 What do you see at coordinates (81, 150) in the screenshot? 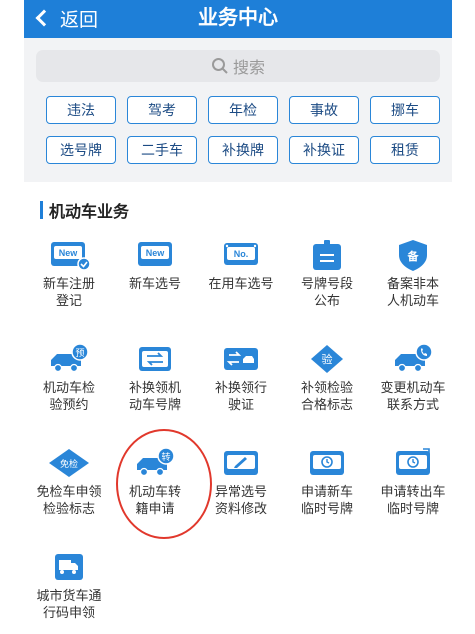
I see `tag-xuanhaopai: 选号牌` at bounding box center [81, 150].